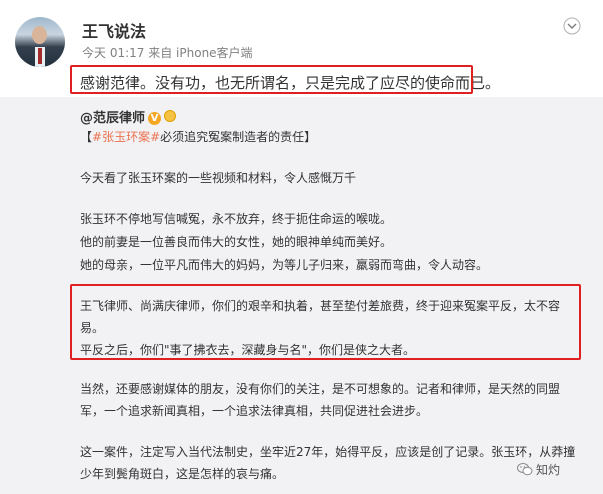 This screenshot has width=603, height=494. Describe the element at coordinates (320, 389) in the screenshot. I see `repost-paragraph-line: 当然，还要感谢媒体的朋友，没有你们的关注，是不可想象的。记者和律师，是天然的同盟` at that location.